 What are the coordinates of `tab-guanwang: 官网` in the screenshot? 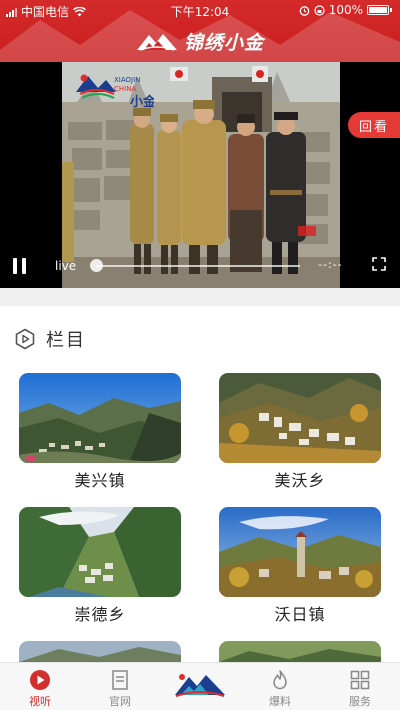 It's located at (120, 686).